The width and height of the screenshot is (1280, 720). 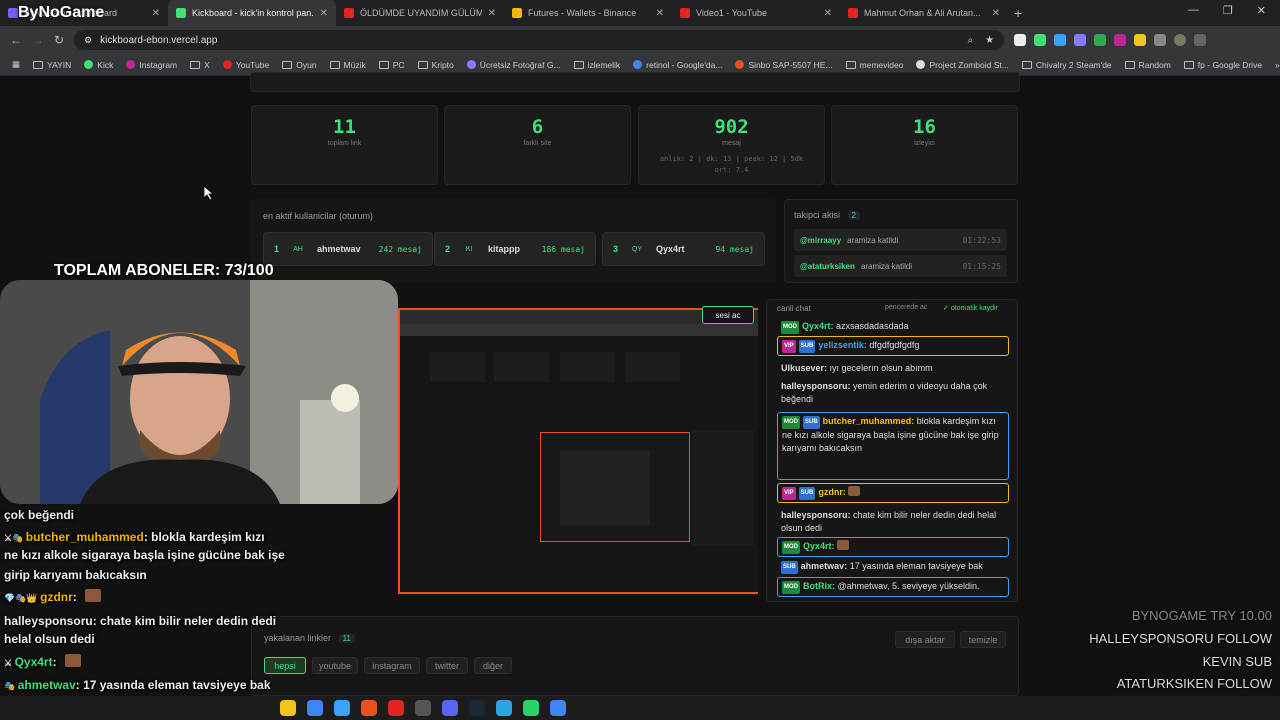 I want to click on active-user-row: 2 KI kitappp 186 mesaj, so click(x=515, y=249).